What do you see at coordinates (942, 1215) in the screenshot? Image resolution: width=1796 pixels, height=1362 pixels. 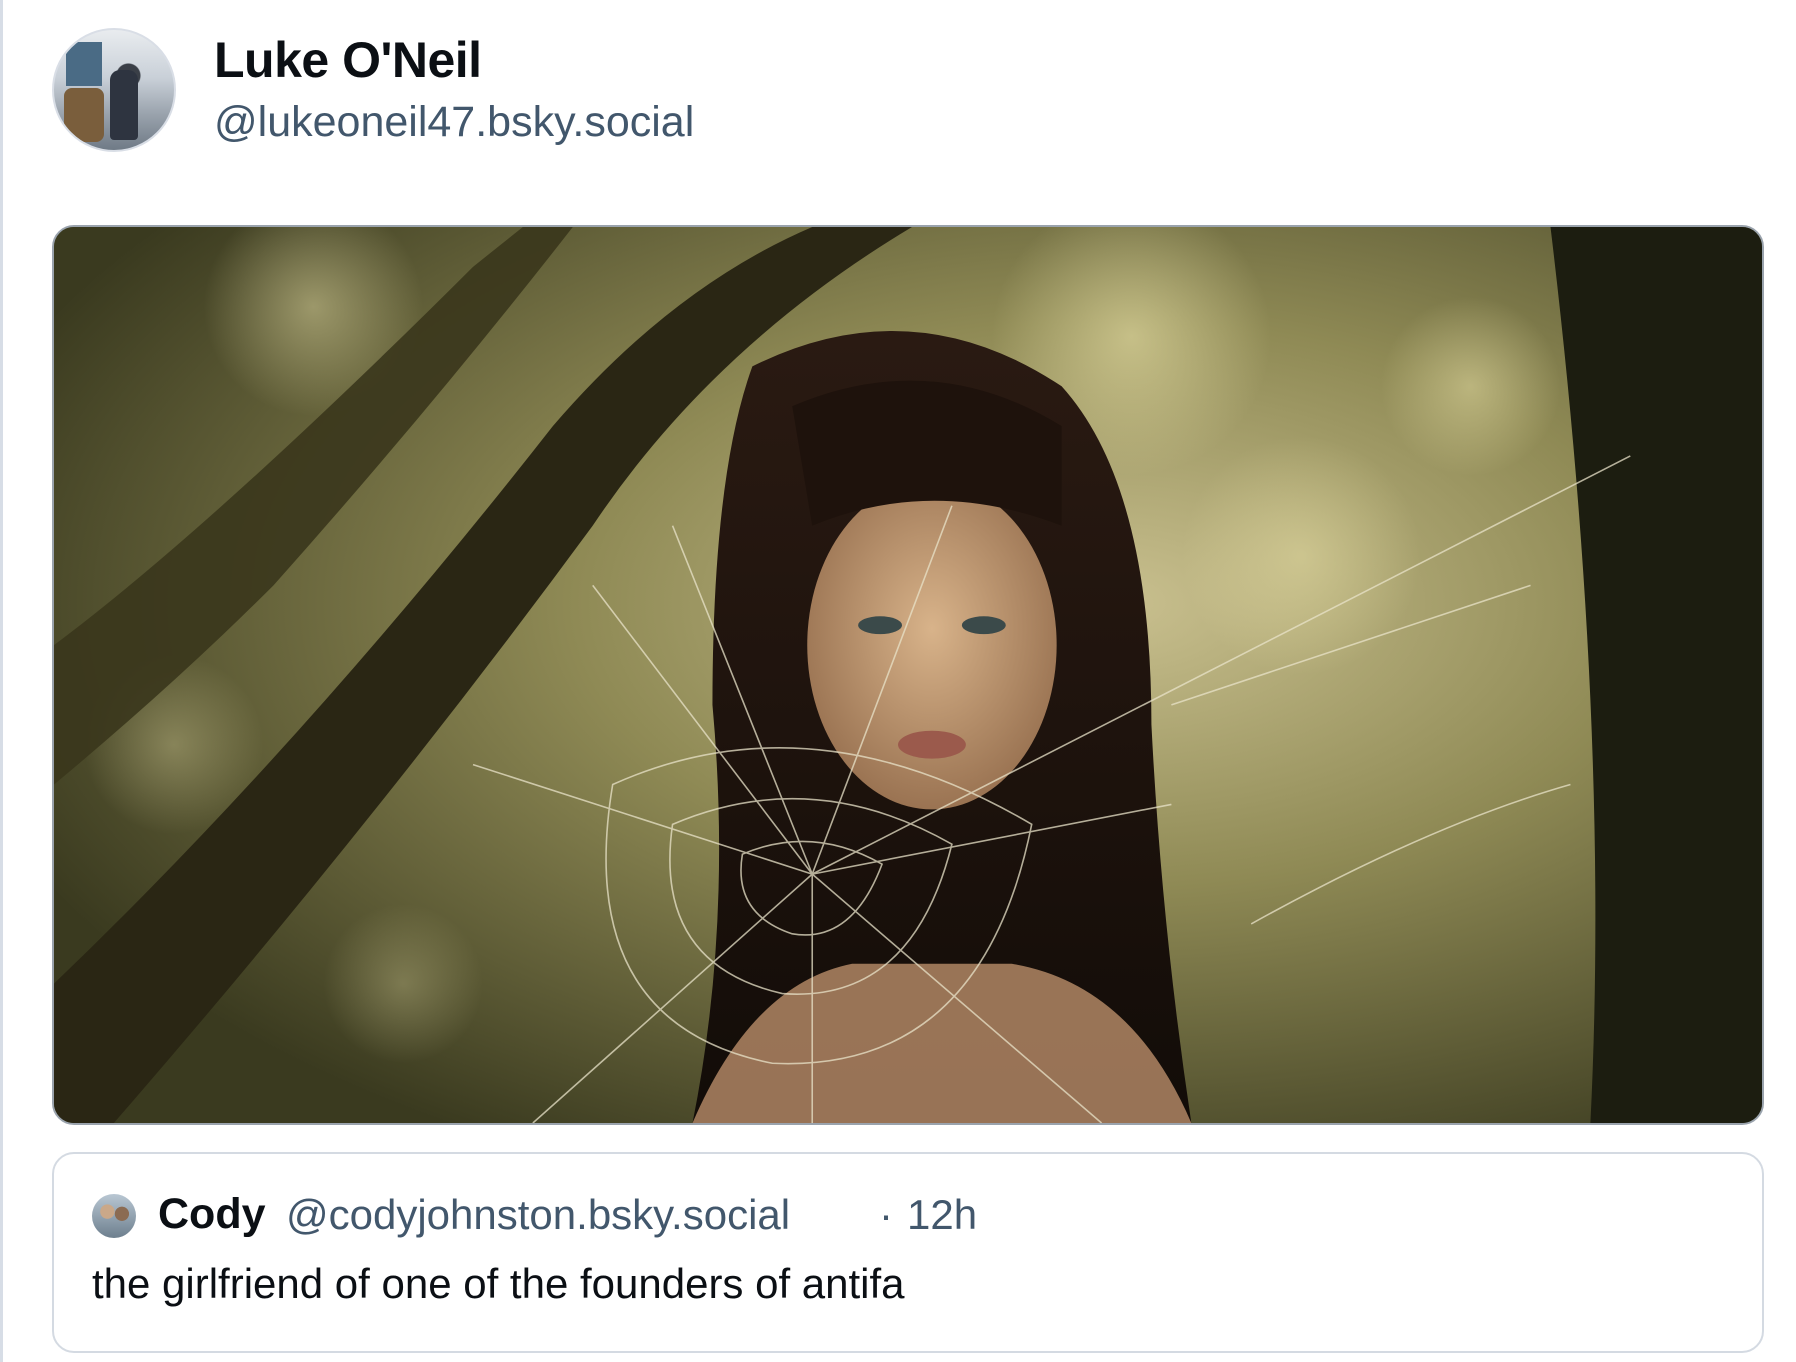 I see `quote-timestamp: 12h` at bounding box center [942, 1215].